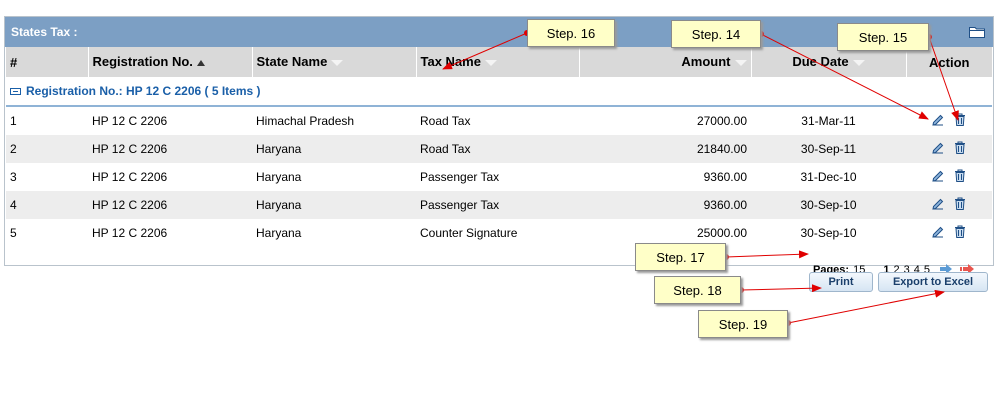  I want to click on col-header-tax-name: Tax Name, so click(497, 62).